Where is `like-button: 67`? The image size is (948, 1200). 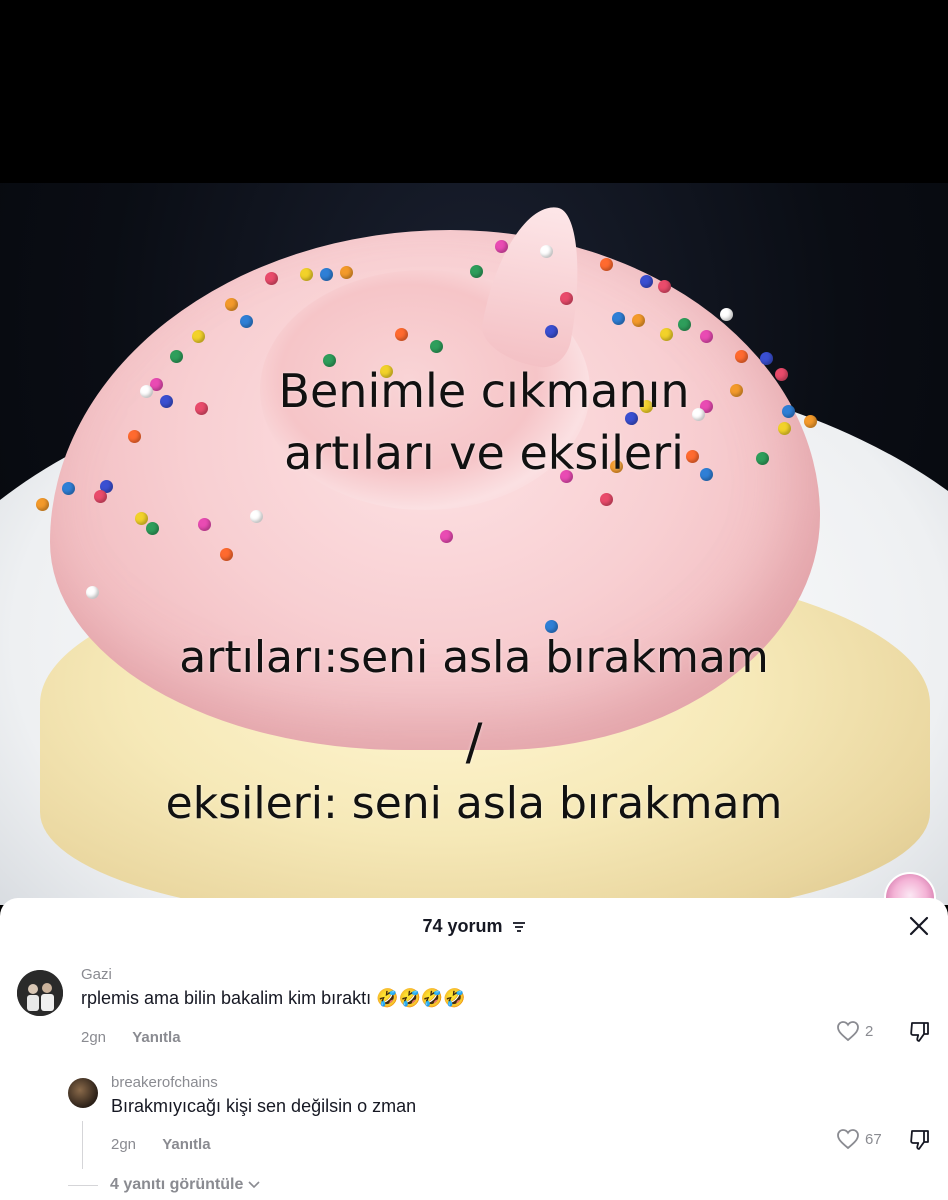 like-button: 67 is located at coordinates (859, 1139).